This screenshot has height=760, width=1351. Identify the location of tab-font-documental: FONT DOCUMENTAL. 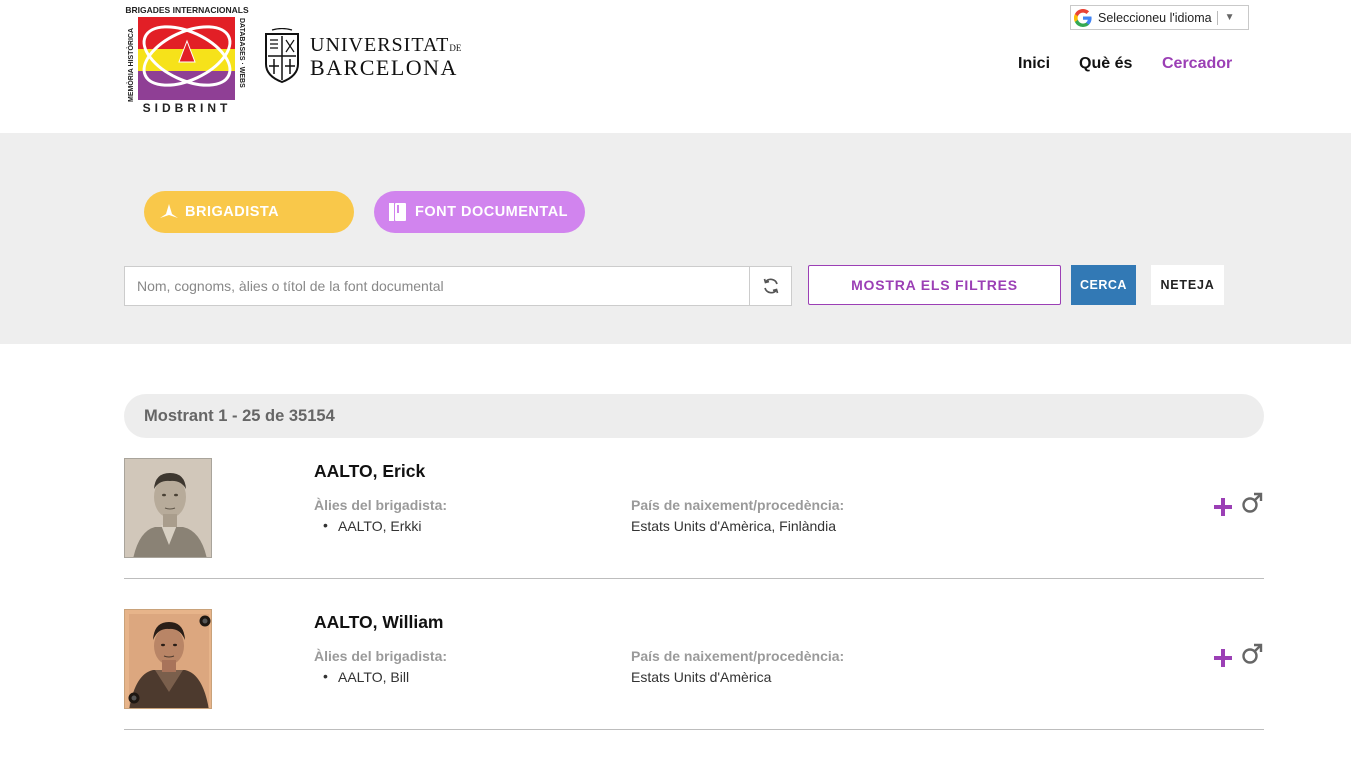
(479, 212).